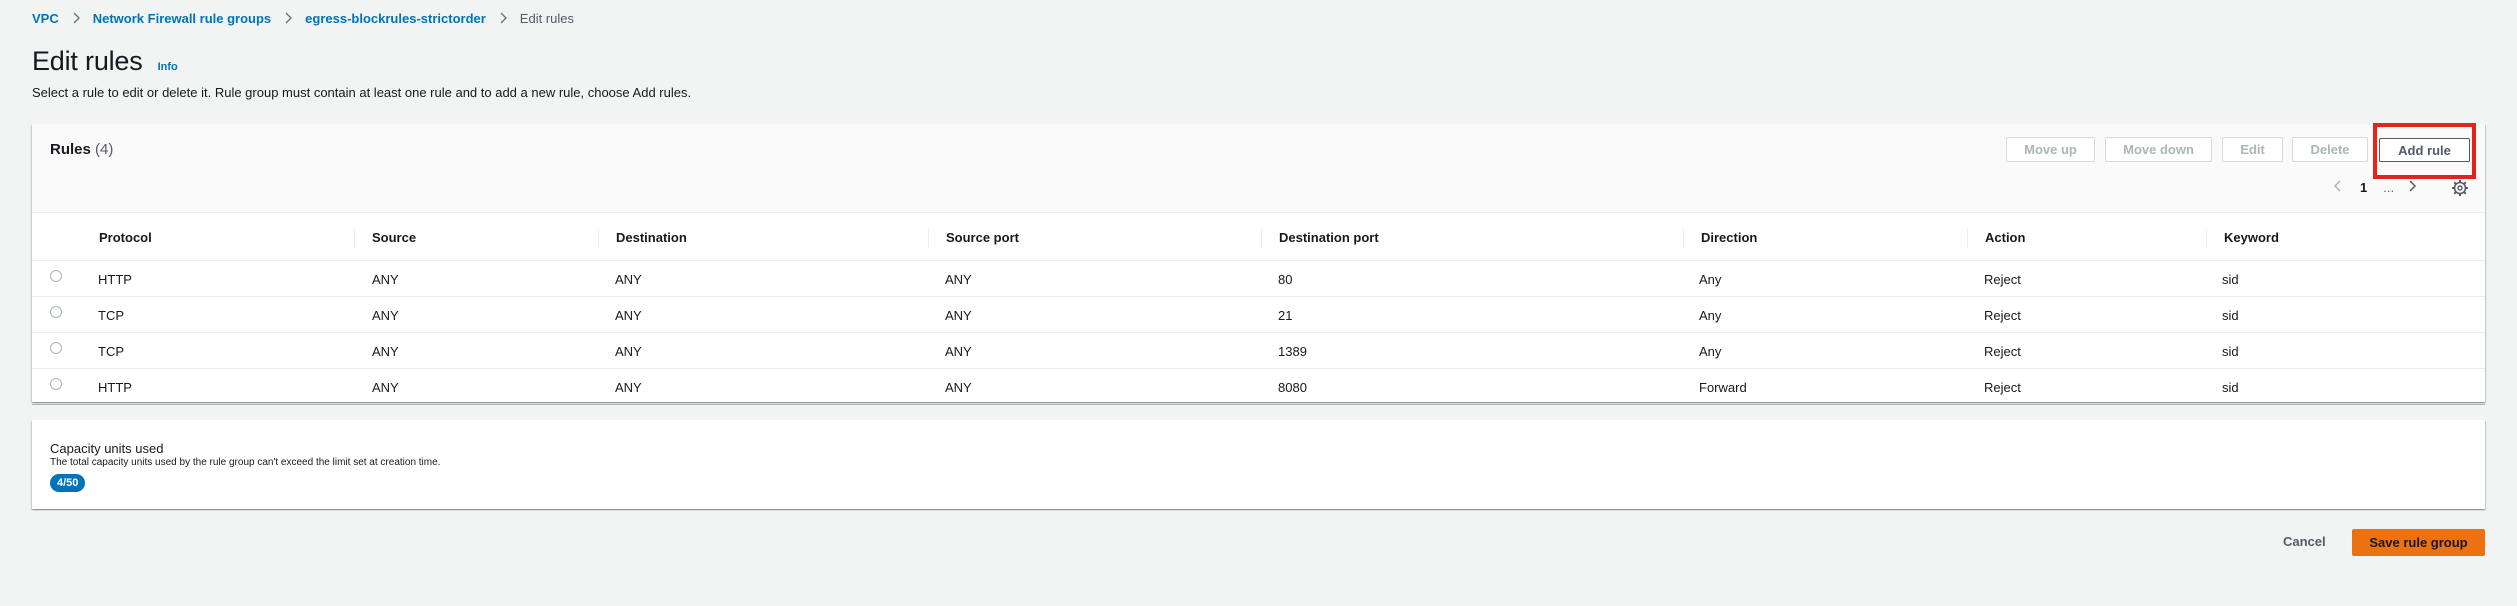 The image size is (2517, 606). I want to click on cell-destination-port: 8080, so click(1292, 387).